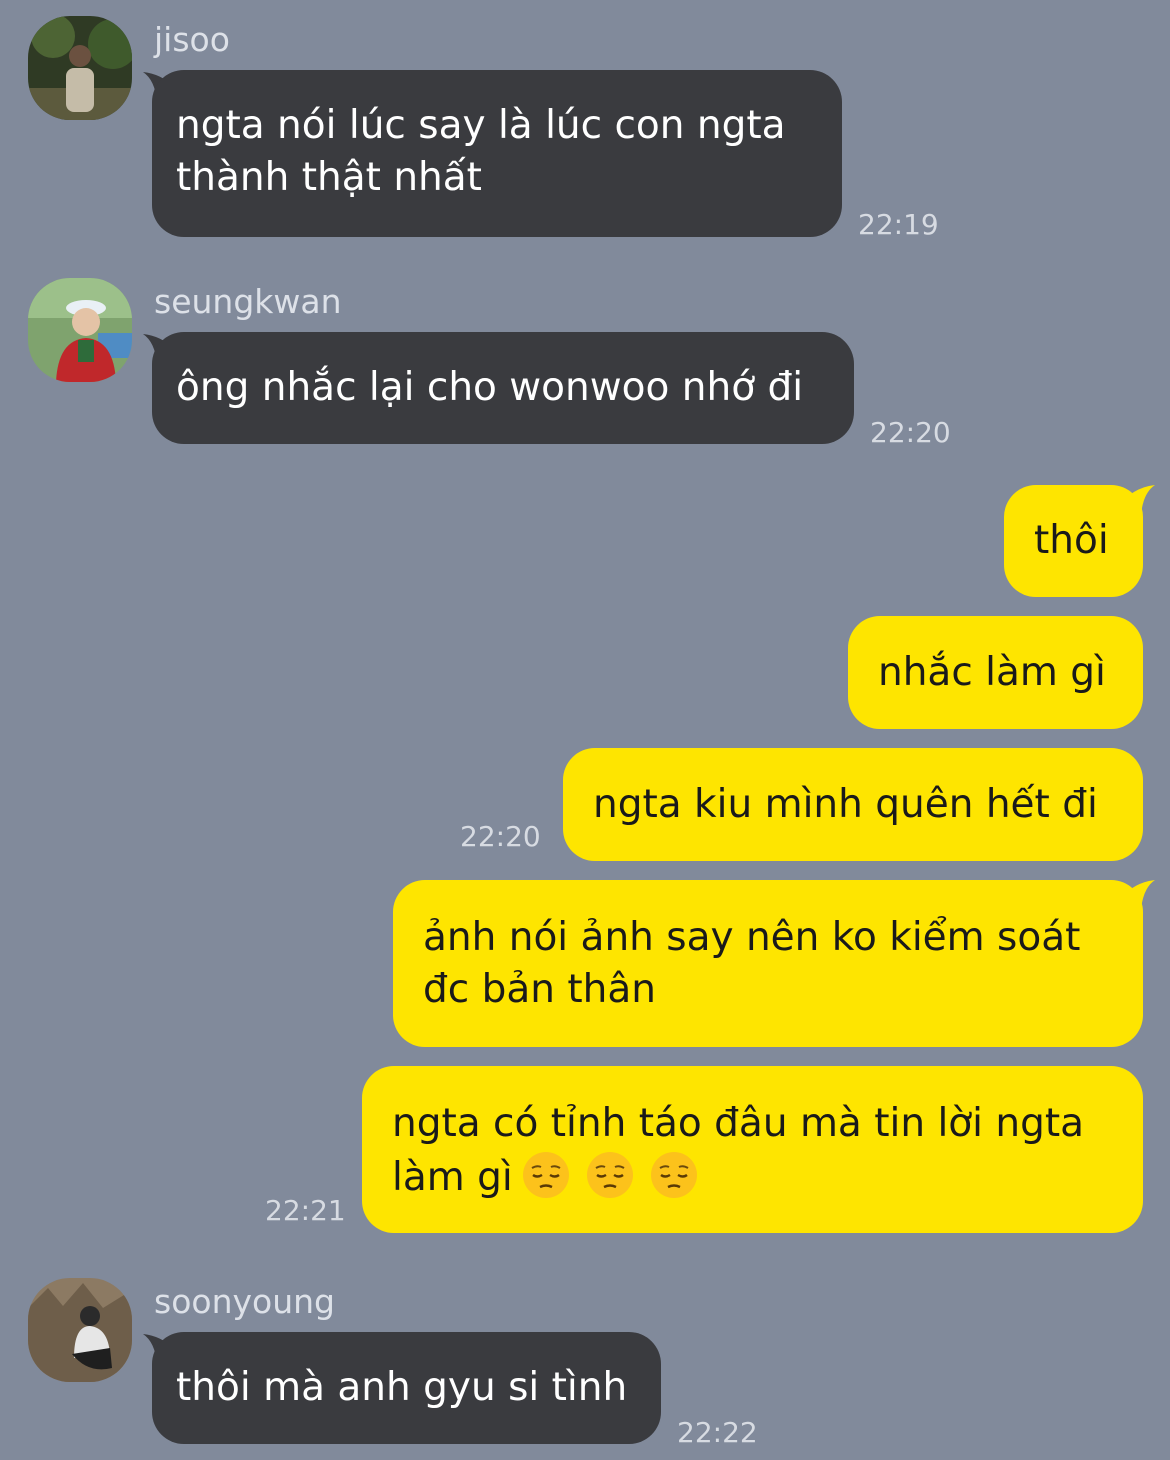  Describe the element at coordinates (452, 1177) in the screenshot. I see `message-text: làm gì` at that location.